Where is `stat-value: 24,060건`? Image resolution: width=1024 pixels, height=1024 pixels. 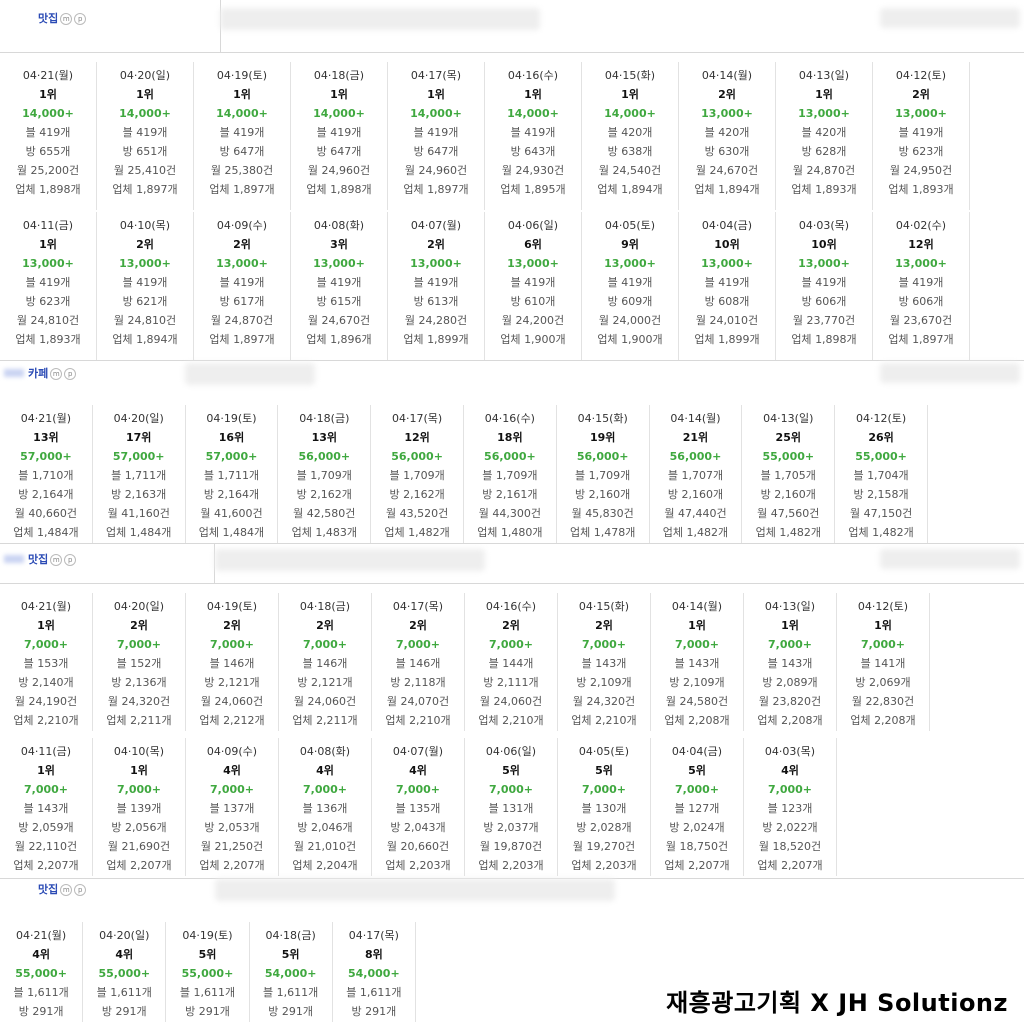
stat-value: 24,060건 is located at coordinates (518, 701).